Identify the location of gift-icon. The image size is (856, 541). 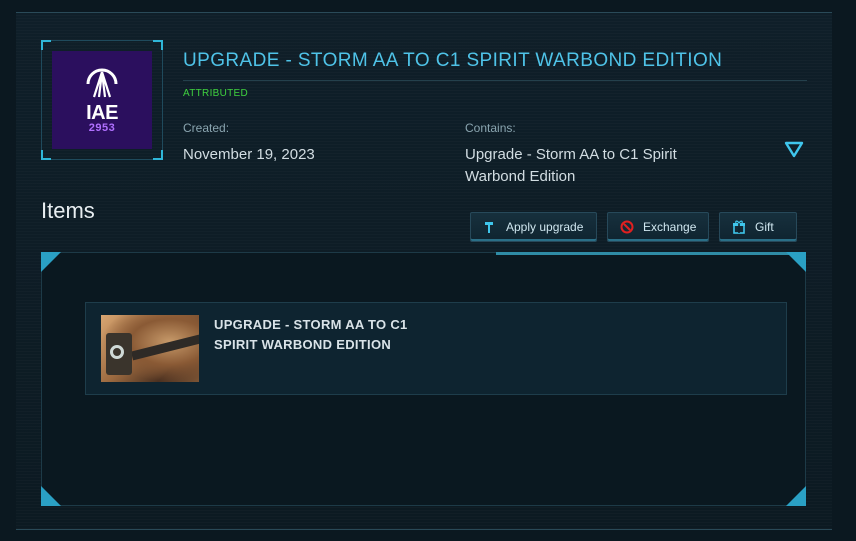
(739, 227).